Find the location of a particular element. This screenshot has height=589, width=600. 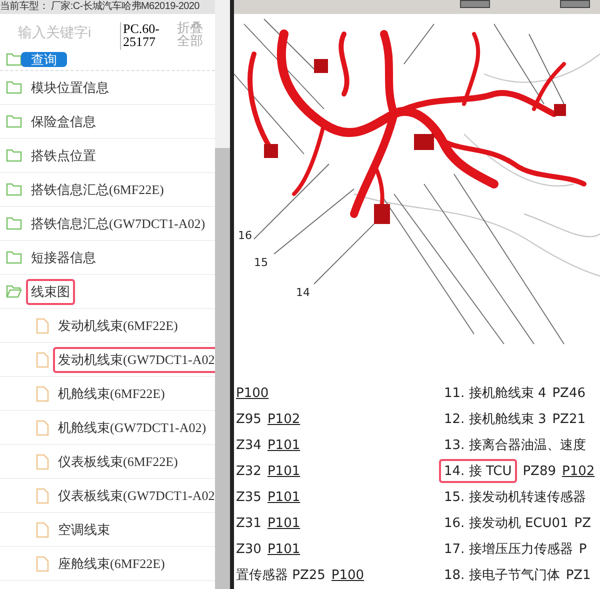

connector-code: PZ is located at coordinates (583, 523).